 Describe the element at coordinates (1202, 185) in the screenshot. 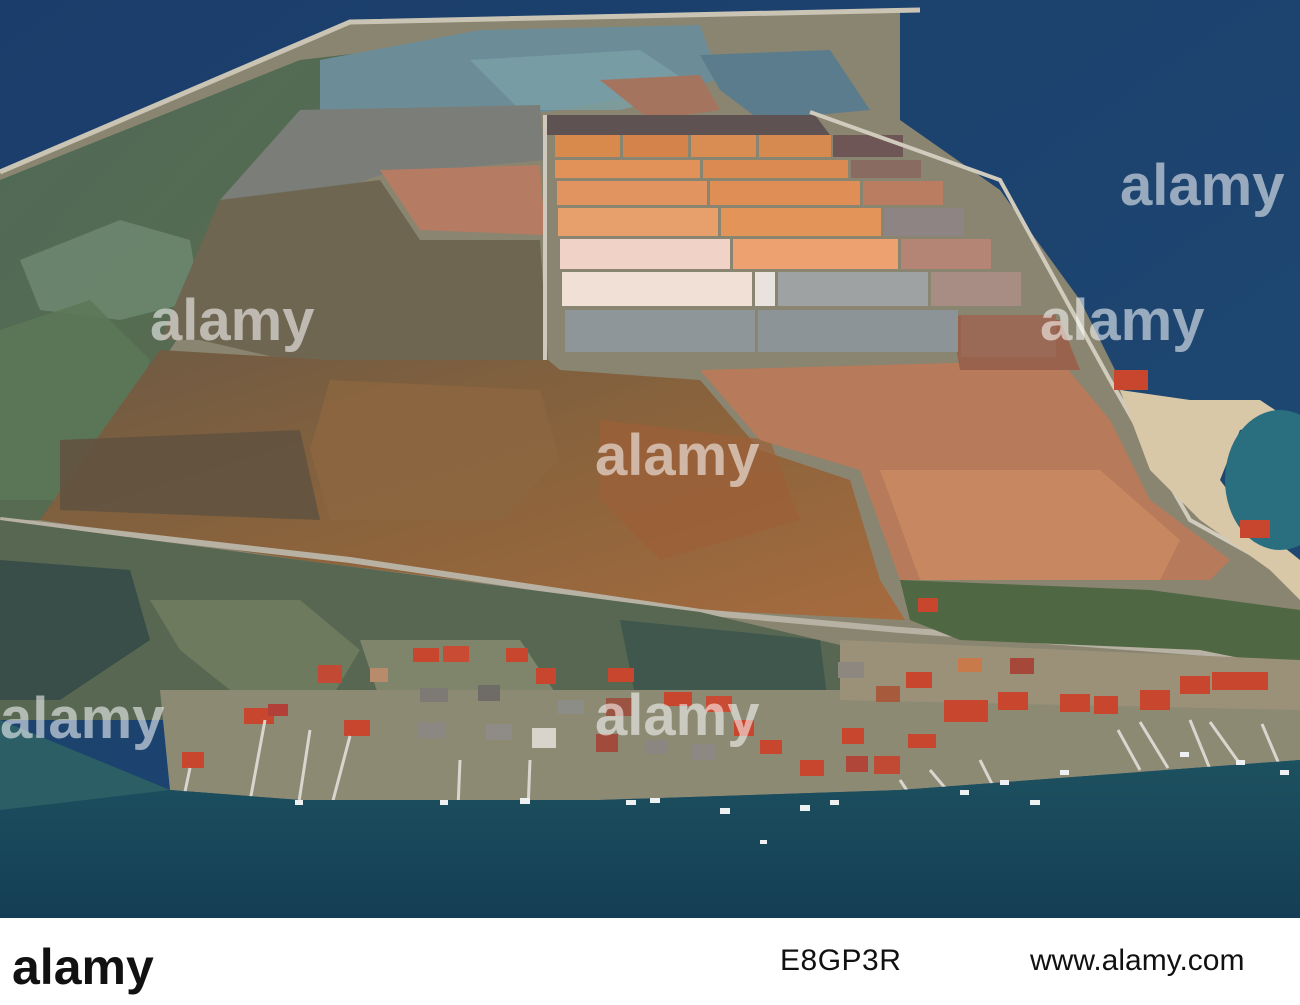

I see `watermark-top-right: alamy` at that location.